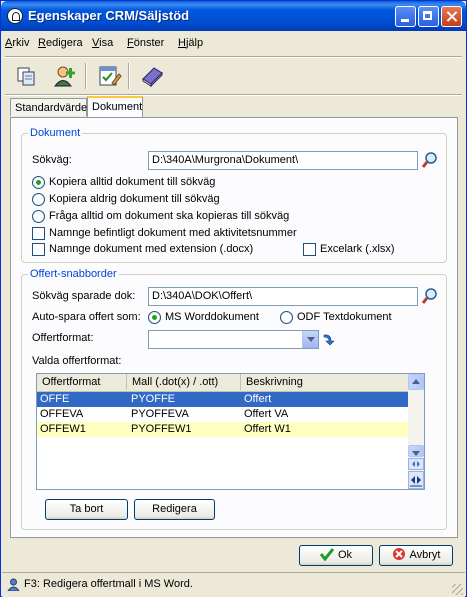 The height and width of the screenshot is (597, 467). Describe the element at coordinates (430, 160) in the screenshot. I see `browse-search-icon` at that location.